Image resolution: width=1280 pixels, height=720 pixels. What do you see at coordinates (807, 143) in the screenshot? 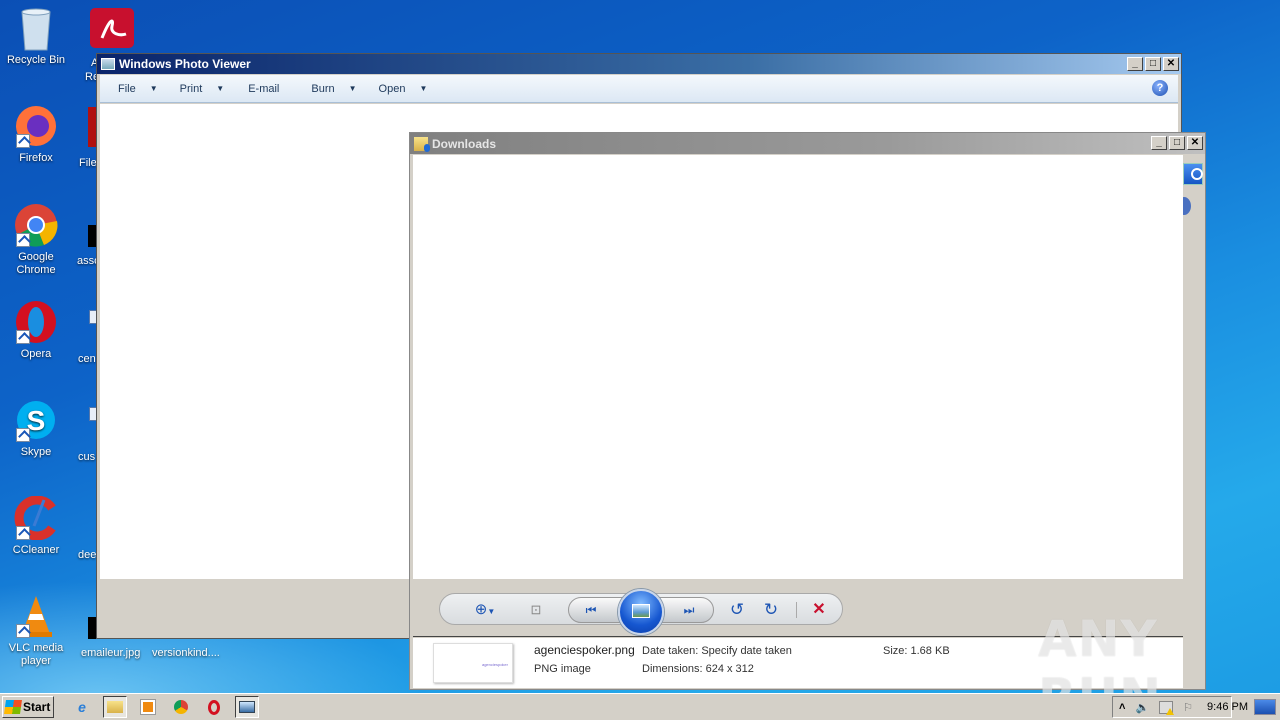
I see `title-bar: Downloads _ □ ✕` at bounding box center [807, 143].